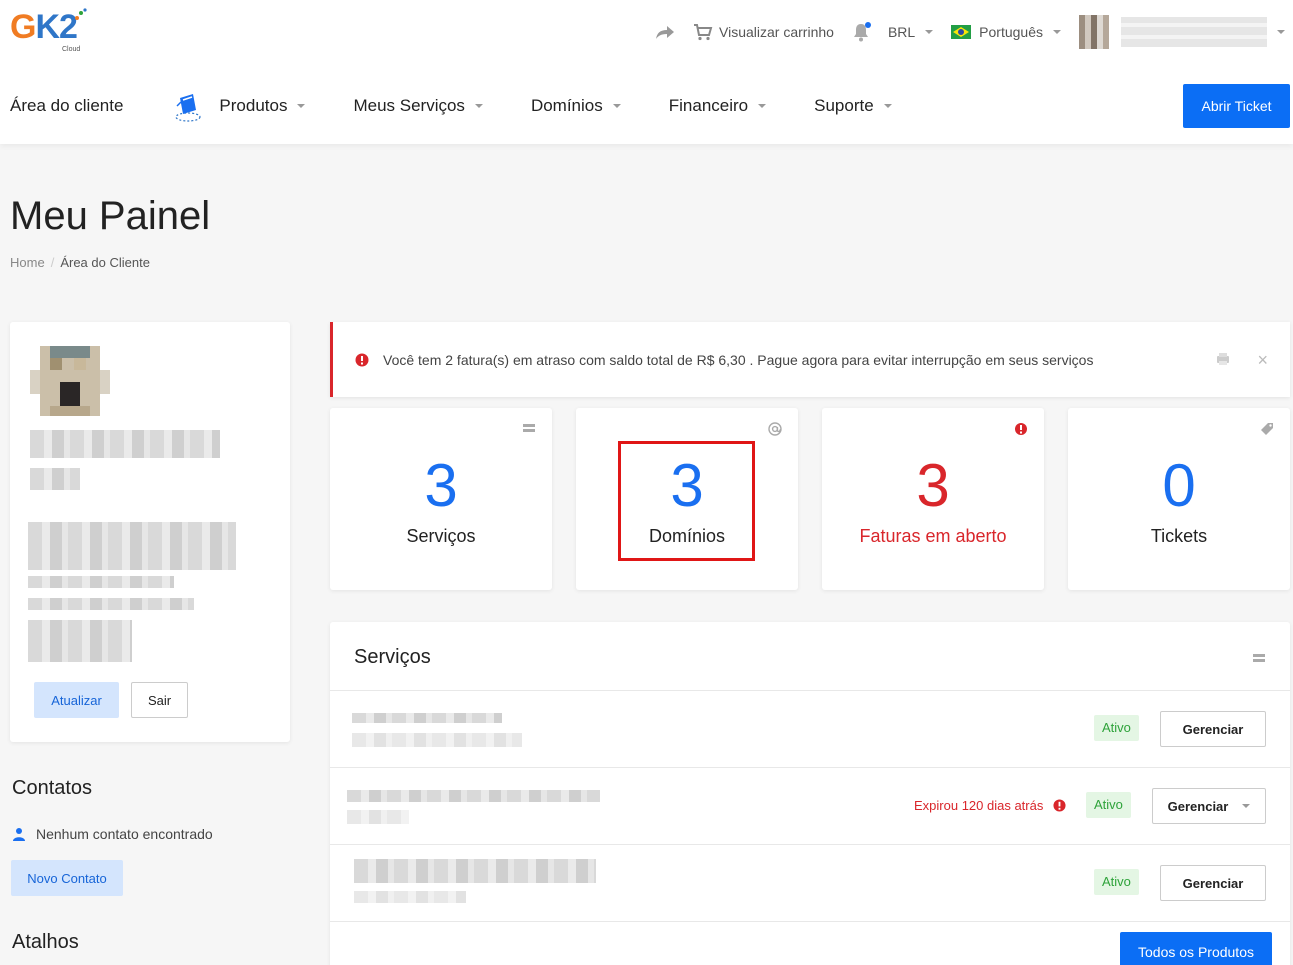 The image size is (1293, 965). What do you see at coordinates (441, 485) in the screenshot?
I see `services-count: 3` at bounding box center [441, 485].